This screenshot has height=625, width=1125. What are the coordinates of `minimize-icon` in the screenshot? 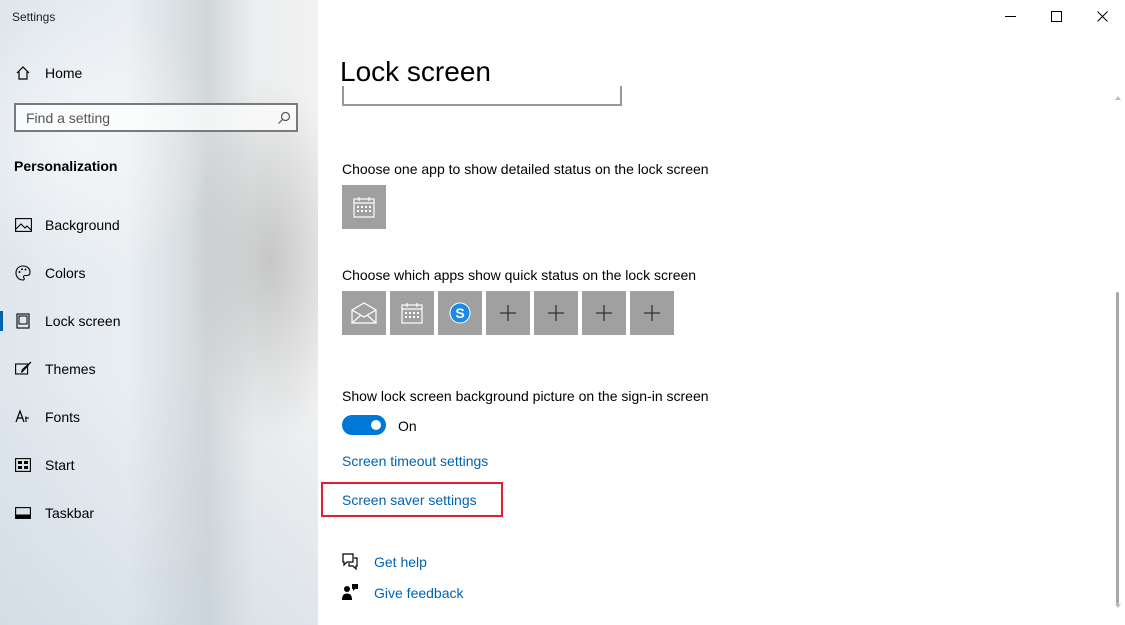 It's located at (1010, 16).